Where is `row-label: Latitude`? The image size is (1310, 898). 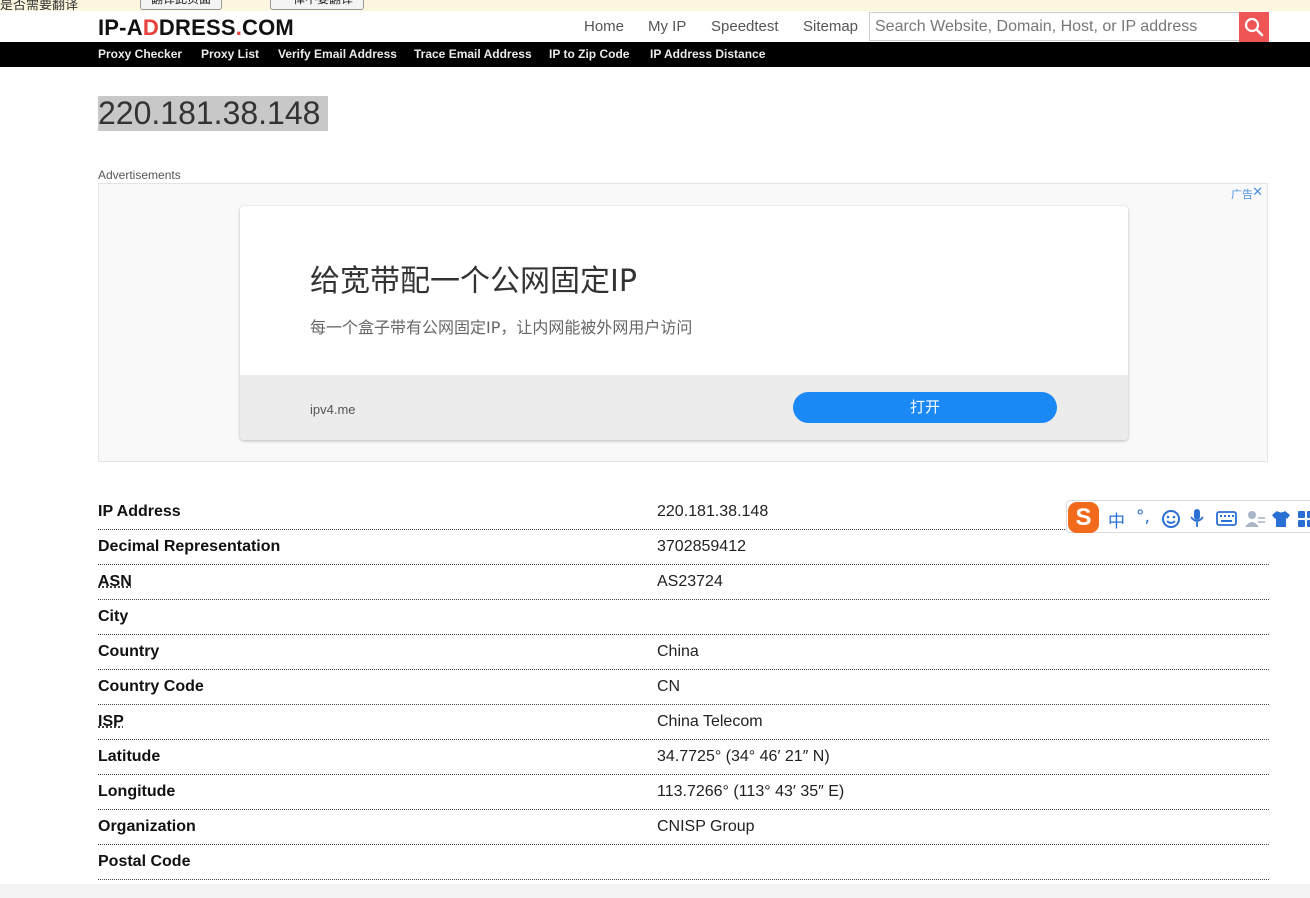
row-label: Latitude is located at coordinates (129, 756).